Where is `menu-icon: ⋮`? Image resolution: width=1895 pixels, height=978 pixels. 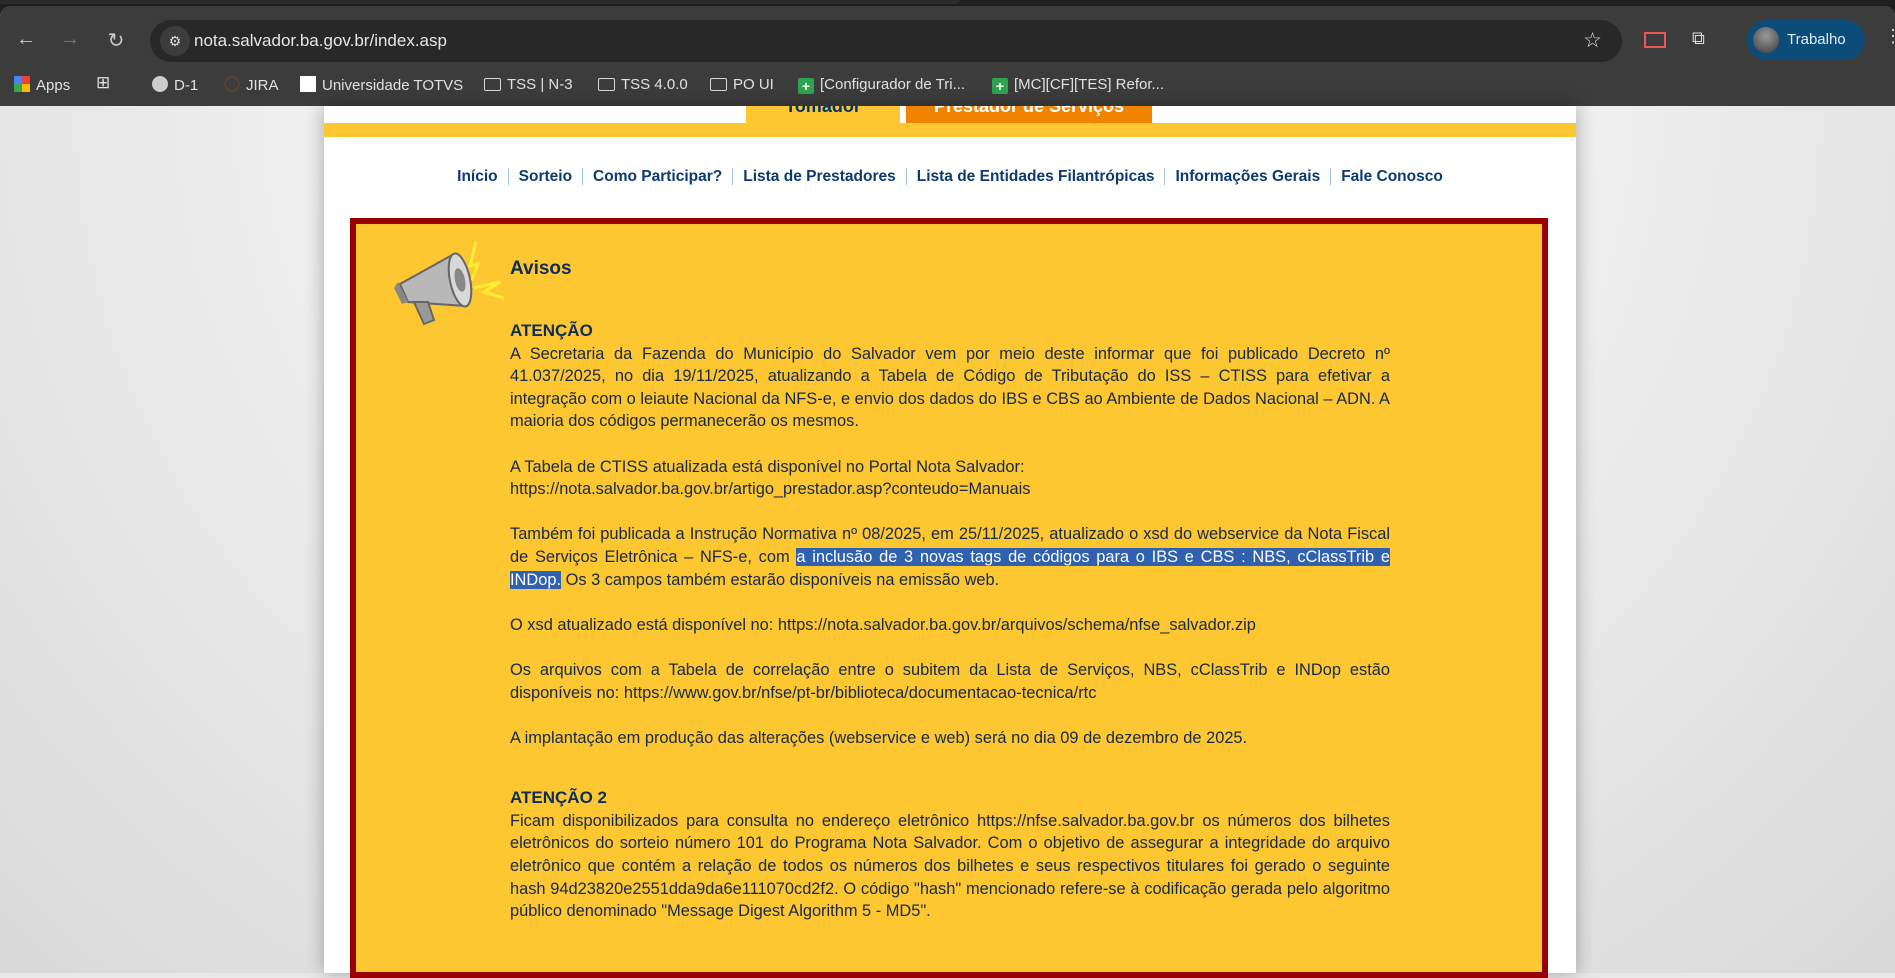 menu-icon: ⋮ is located at coordinates (1889, 36).